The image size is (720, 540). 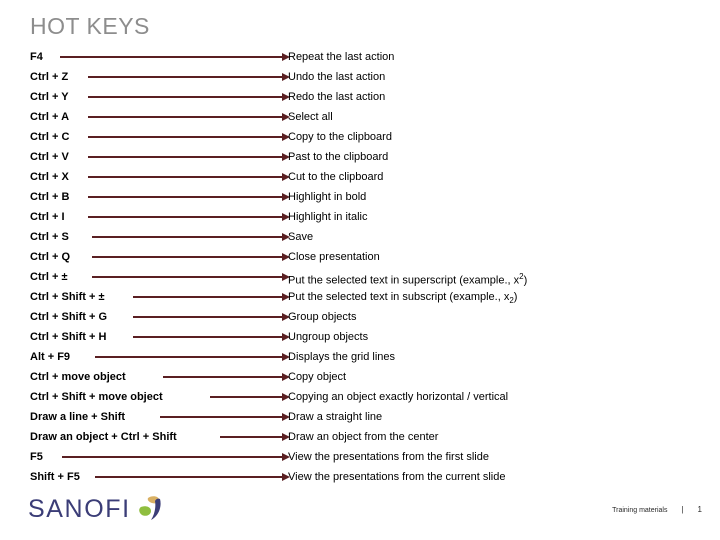 I want to click on hotkey-row: F4 Repeat the last action, so click(x=360, y=57).